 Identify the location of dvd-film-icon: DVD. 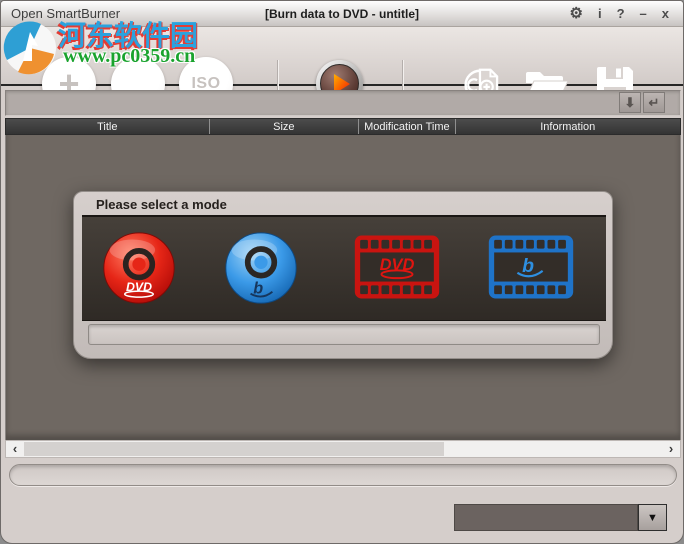
(397, 267).